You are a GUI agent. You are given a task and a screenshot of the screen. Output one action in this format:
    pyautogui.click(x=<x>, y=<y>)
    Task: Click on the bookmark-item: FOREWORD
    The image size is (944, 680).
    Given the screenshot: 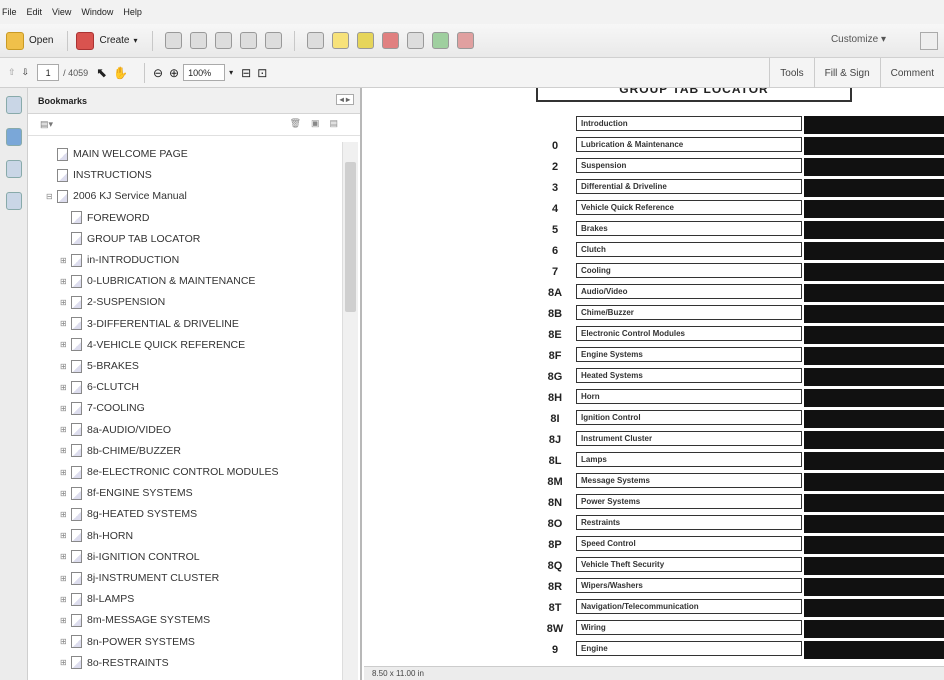 What is the action you would take?
    pyautogui.click(x=104, y=218)
    